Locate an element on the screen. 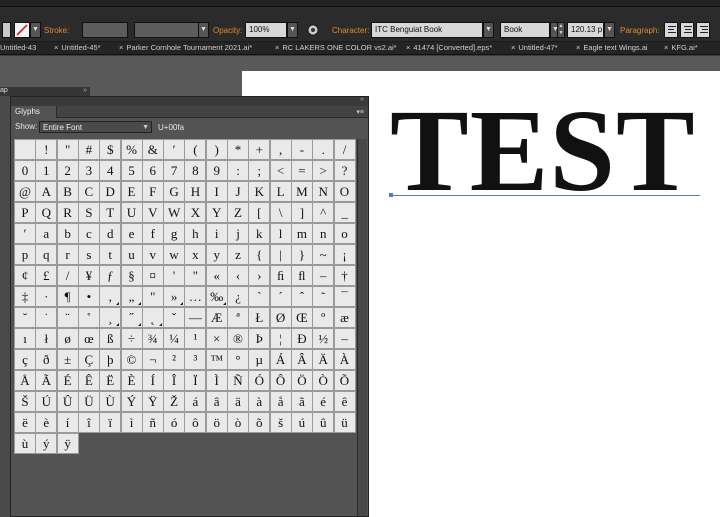 This screenshot has height=517, width=720. glyph-cell: » is located at coordinates (174, 296).